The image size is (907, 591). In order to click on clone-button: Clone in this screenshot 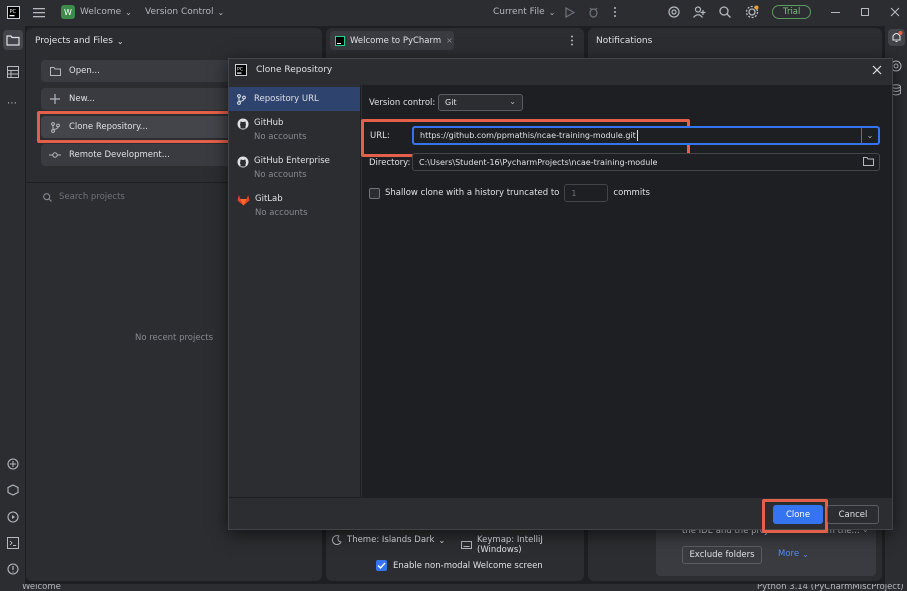, I will do `click(798, 514)`.